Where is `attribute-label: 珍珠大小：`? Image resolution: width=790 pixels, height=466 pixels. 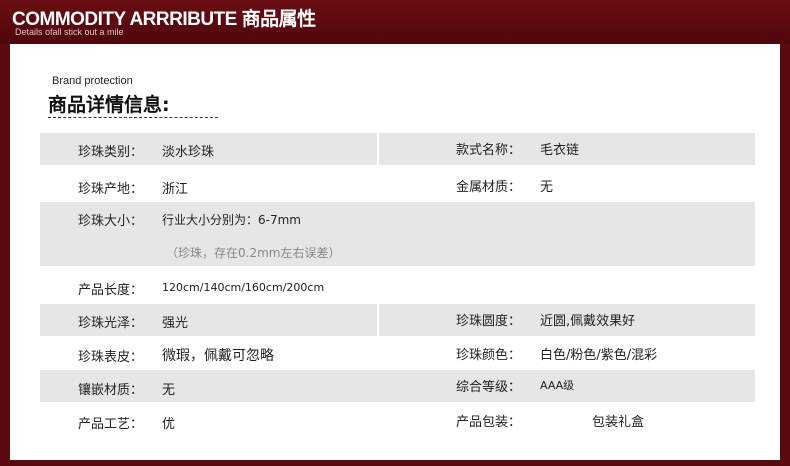 attribute-label: 珍珠大小： is located at coordinates (111, 221).